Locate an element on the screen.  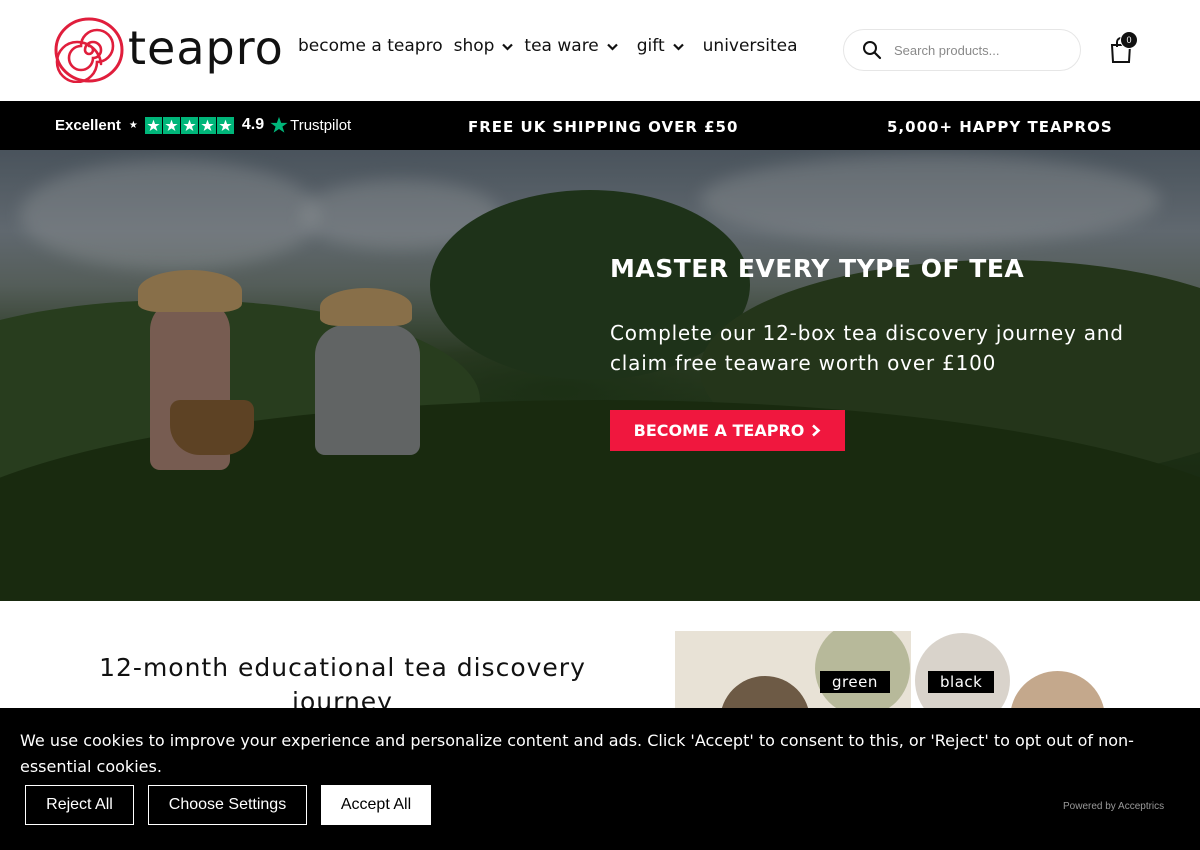
nav-become-a-teapro: become a teapro is located at coordinates (370, 46).